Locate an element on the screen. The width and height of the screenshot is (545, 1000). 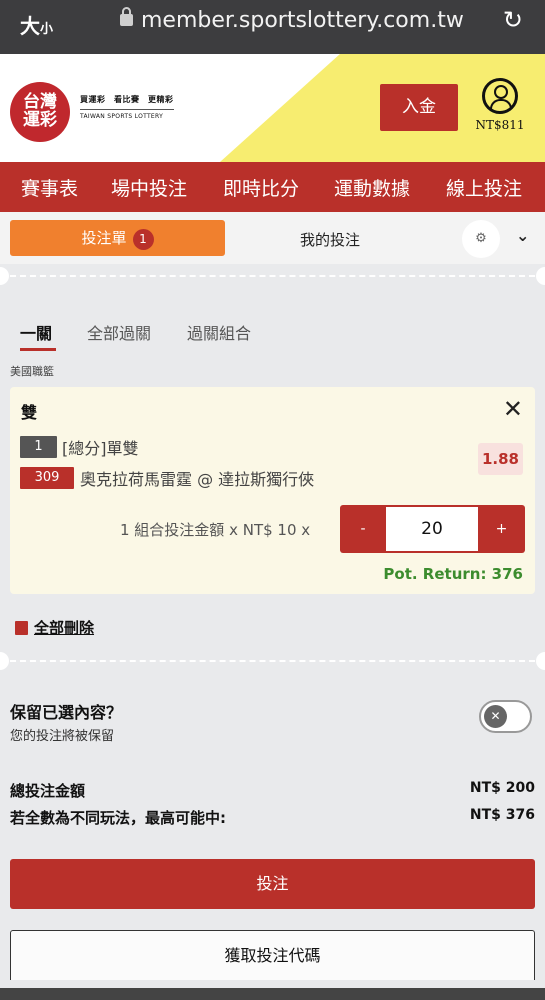
keep-selections-title: 保留已選內容？ is located at coordinates (66, 712).